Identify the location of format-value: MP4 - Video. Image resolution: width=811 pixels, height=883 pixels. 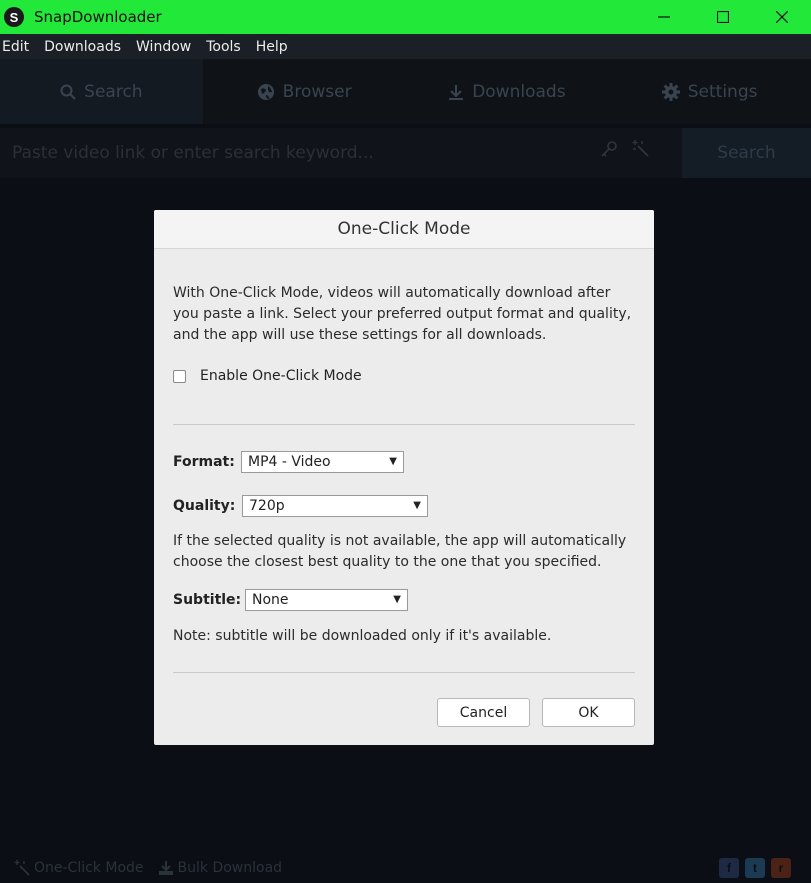
(289, 462).